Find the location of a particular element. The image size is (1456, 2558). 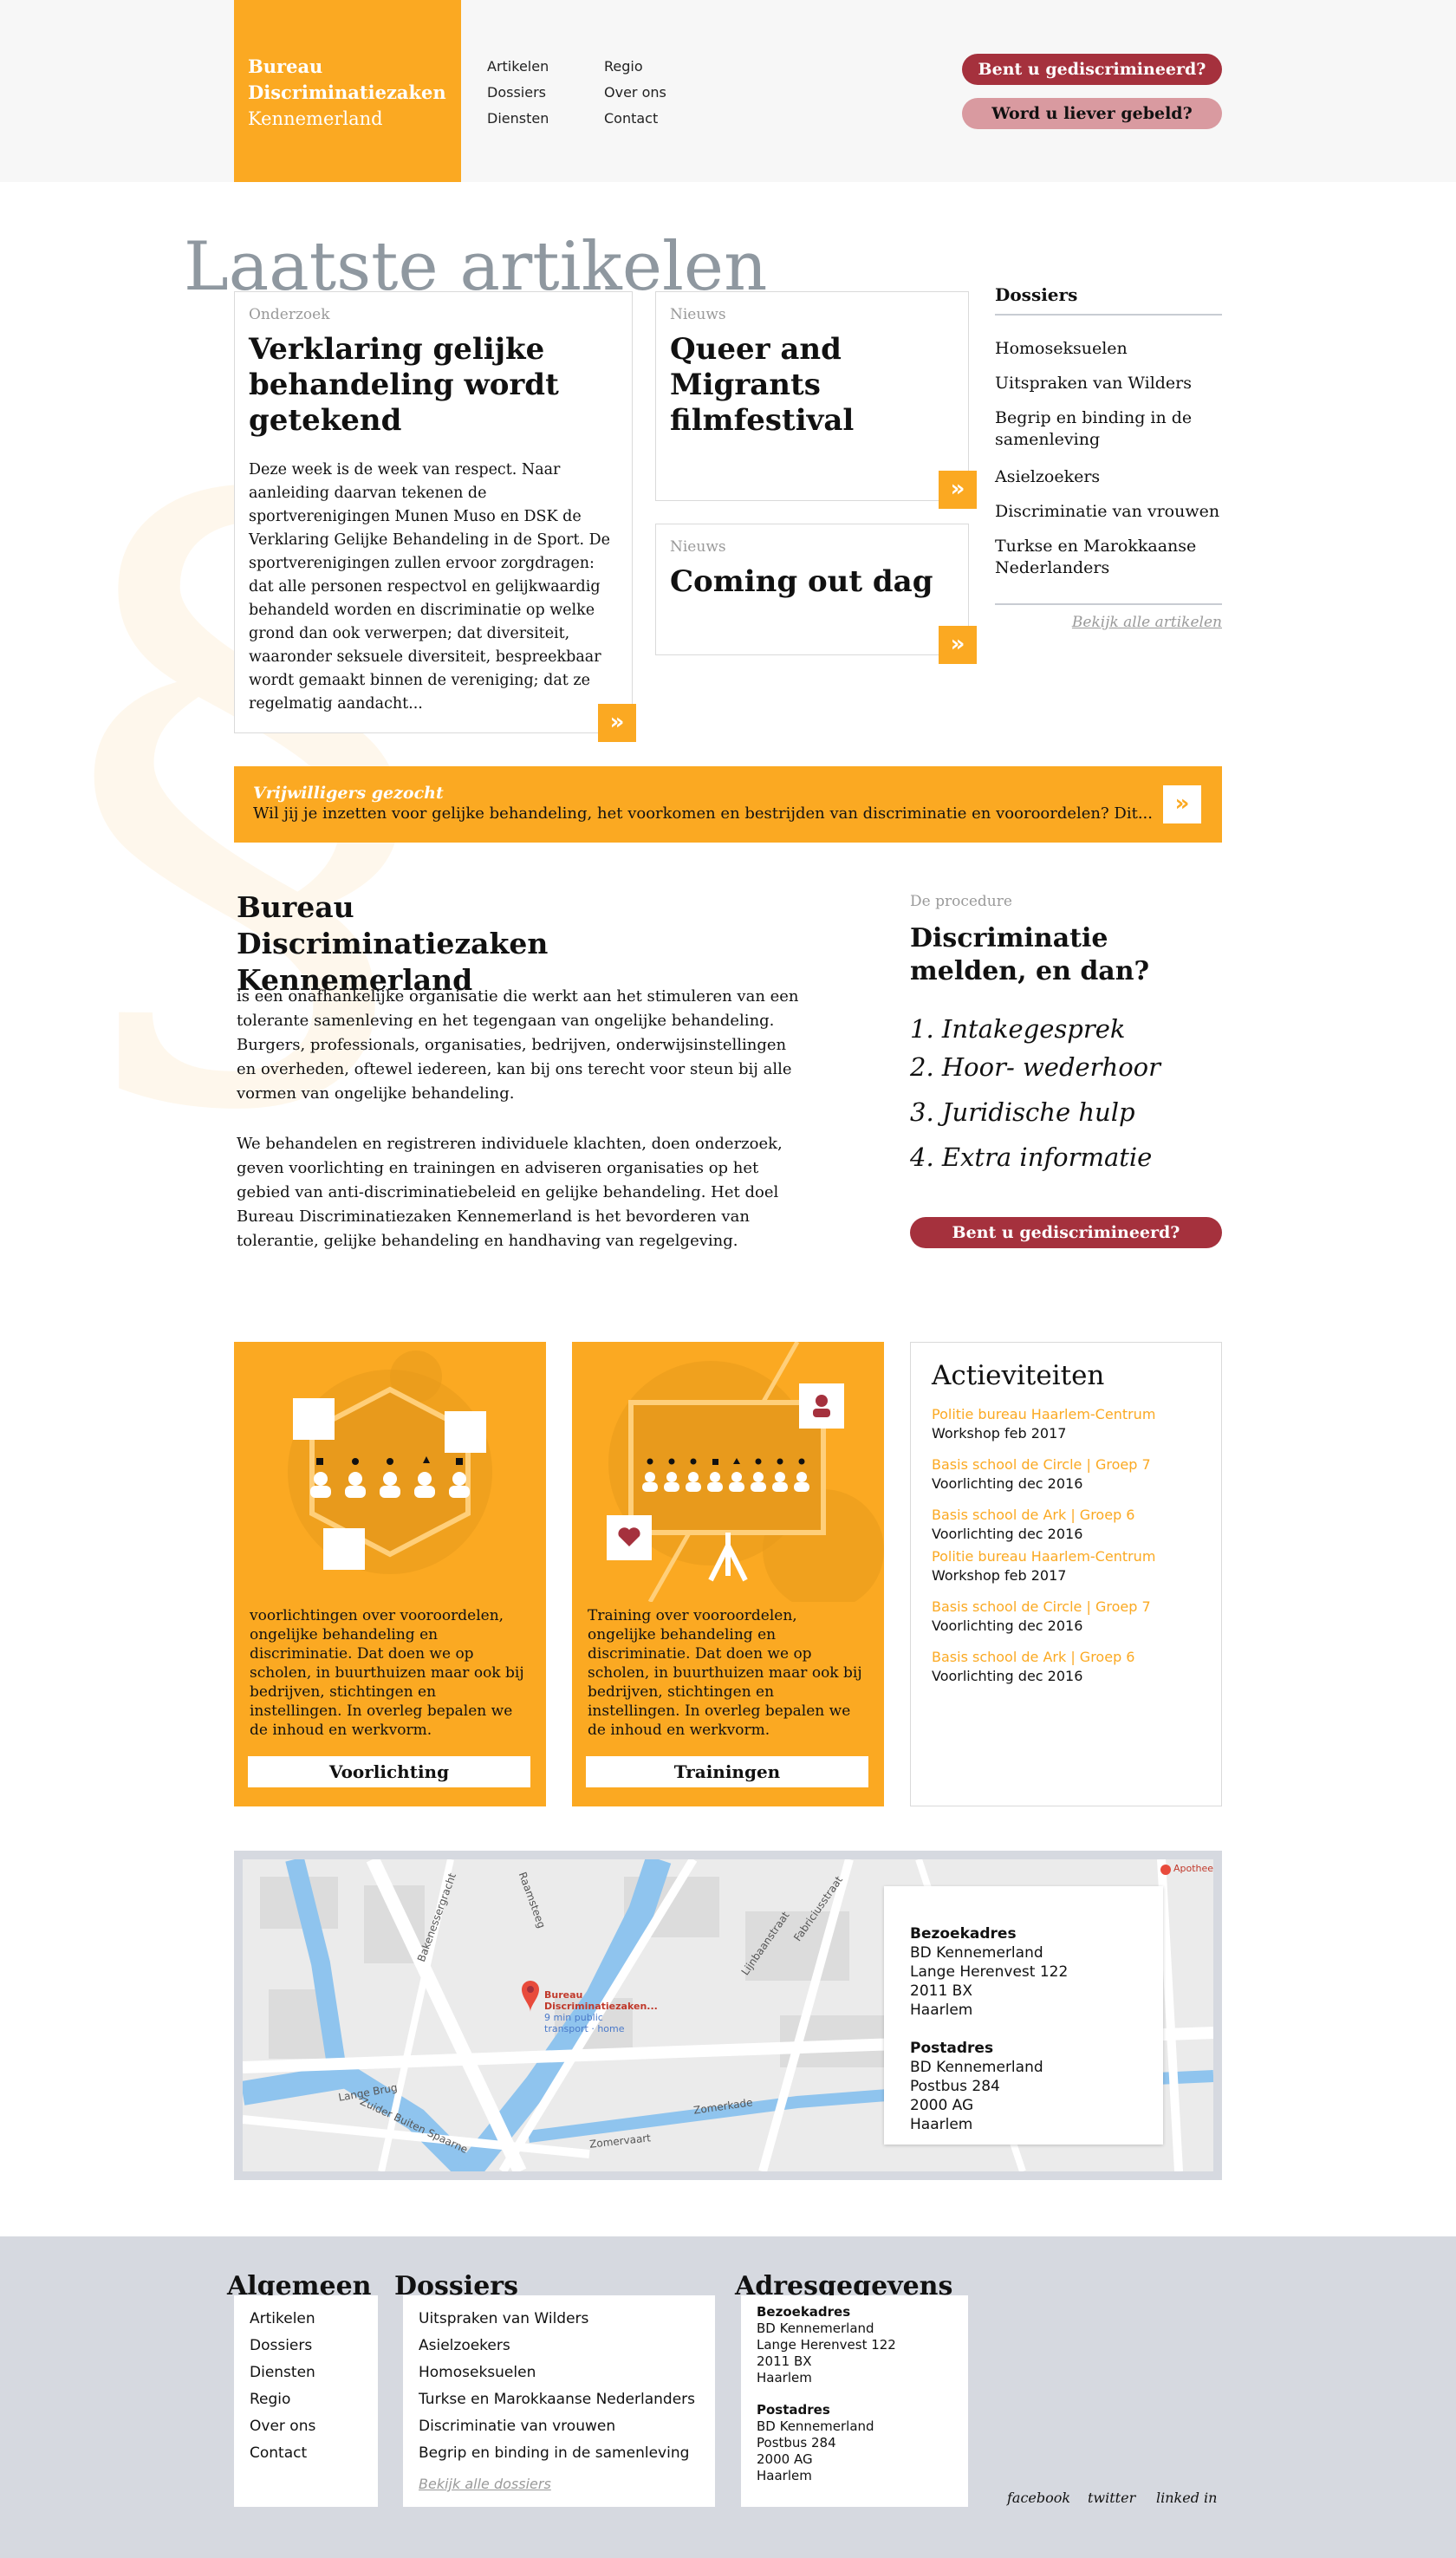

article-card-queer: Nieuws Queer and Migrants filmfestival is located at coordinates (812, 396).